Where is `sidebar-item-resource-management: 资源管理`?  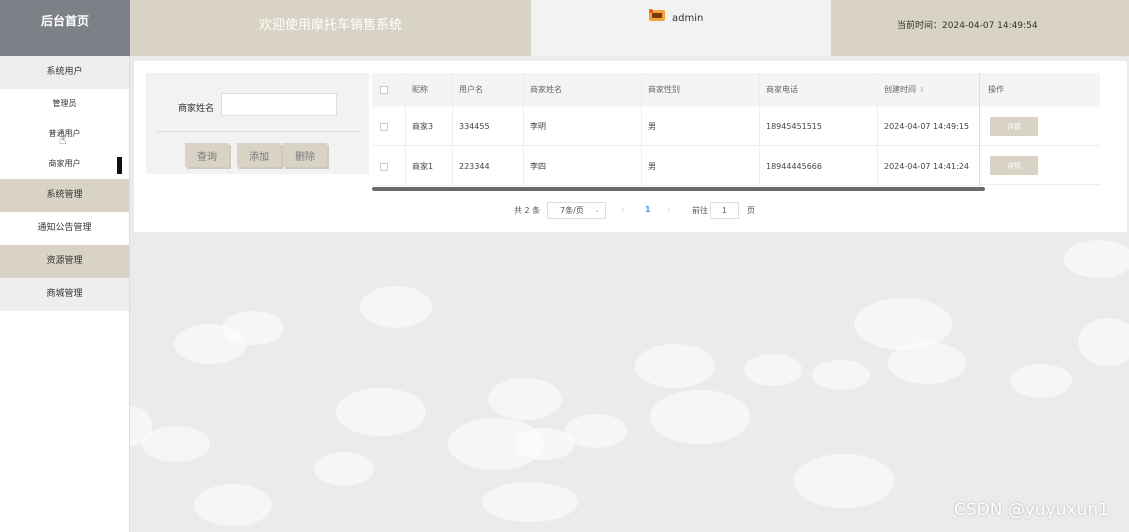 sidebar-item-resource-management: 资源管理 is located at coordinates (64, 261).